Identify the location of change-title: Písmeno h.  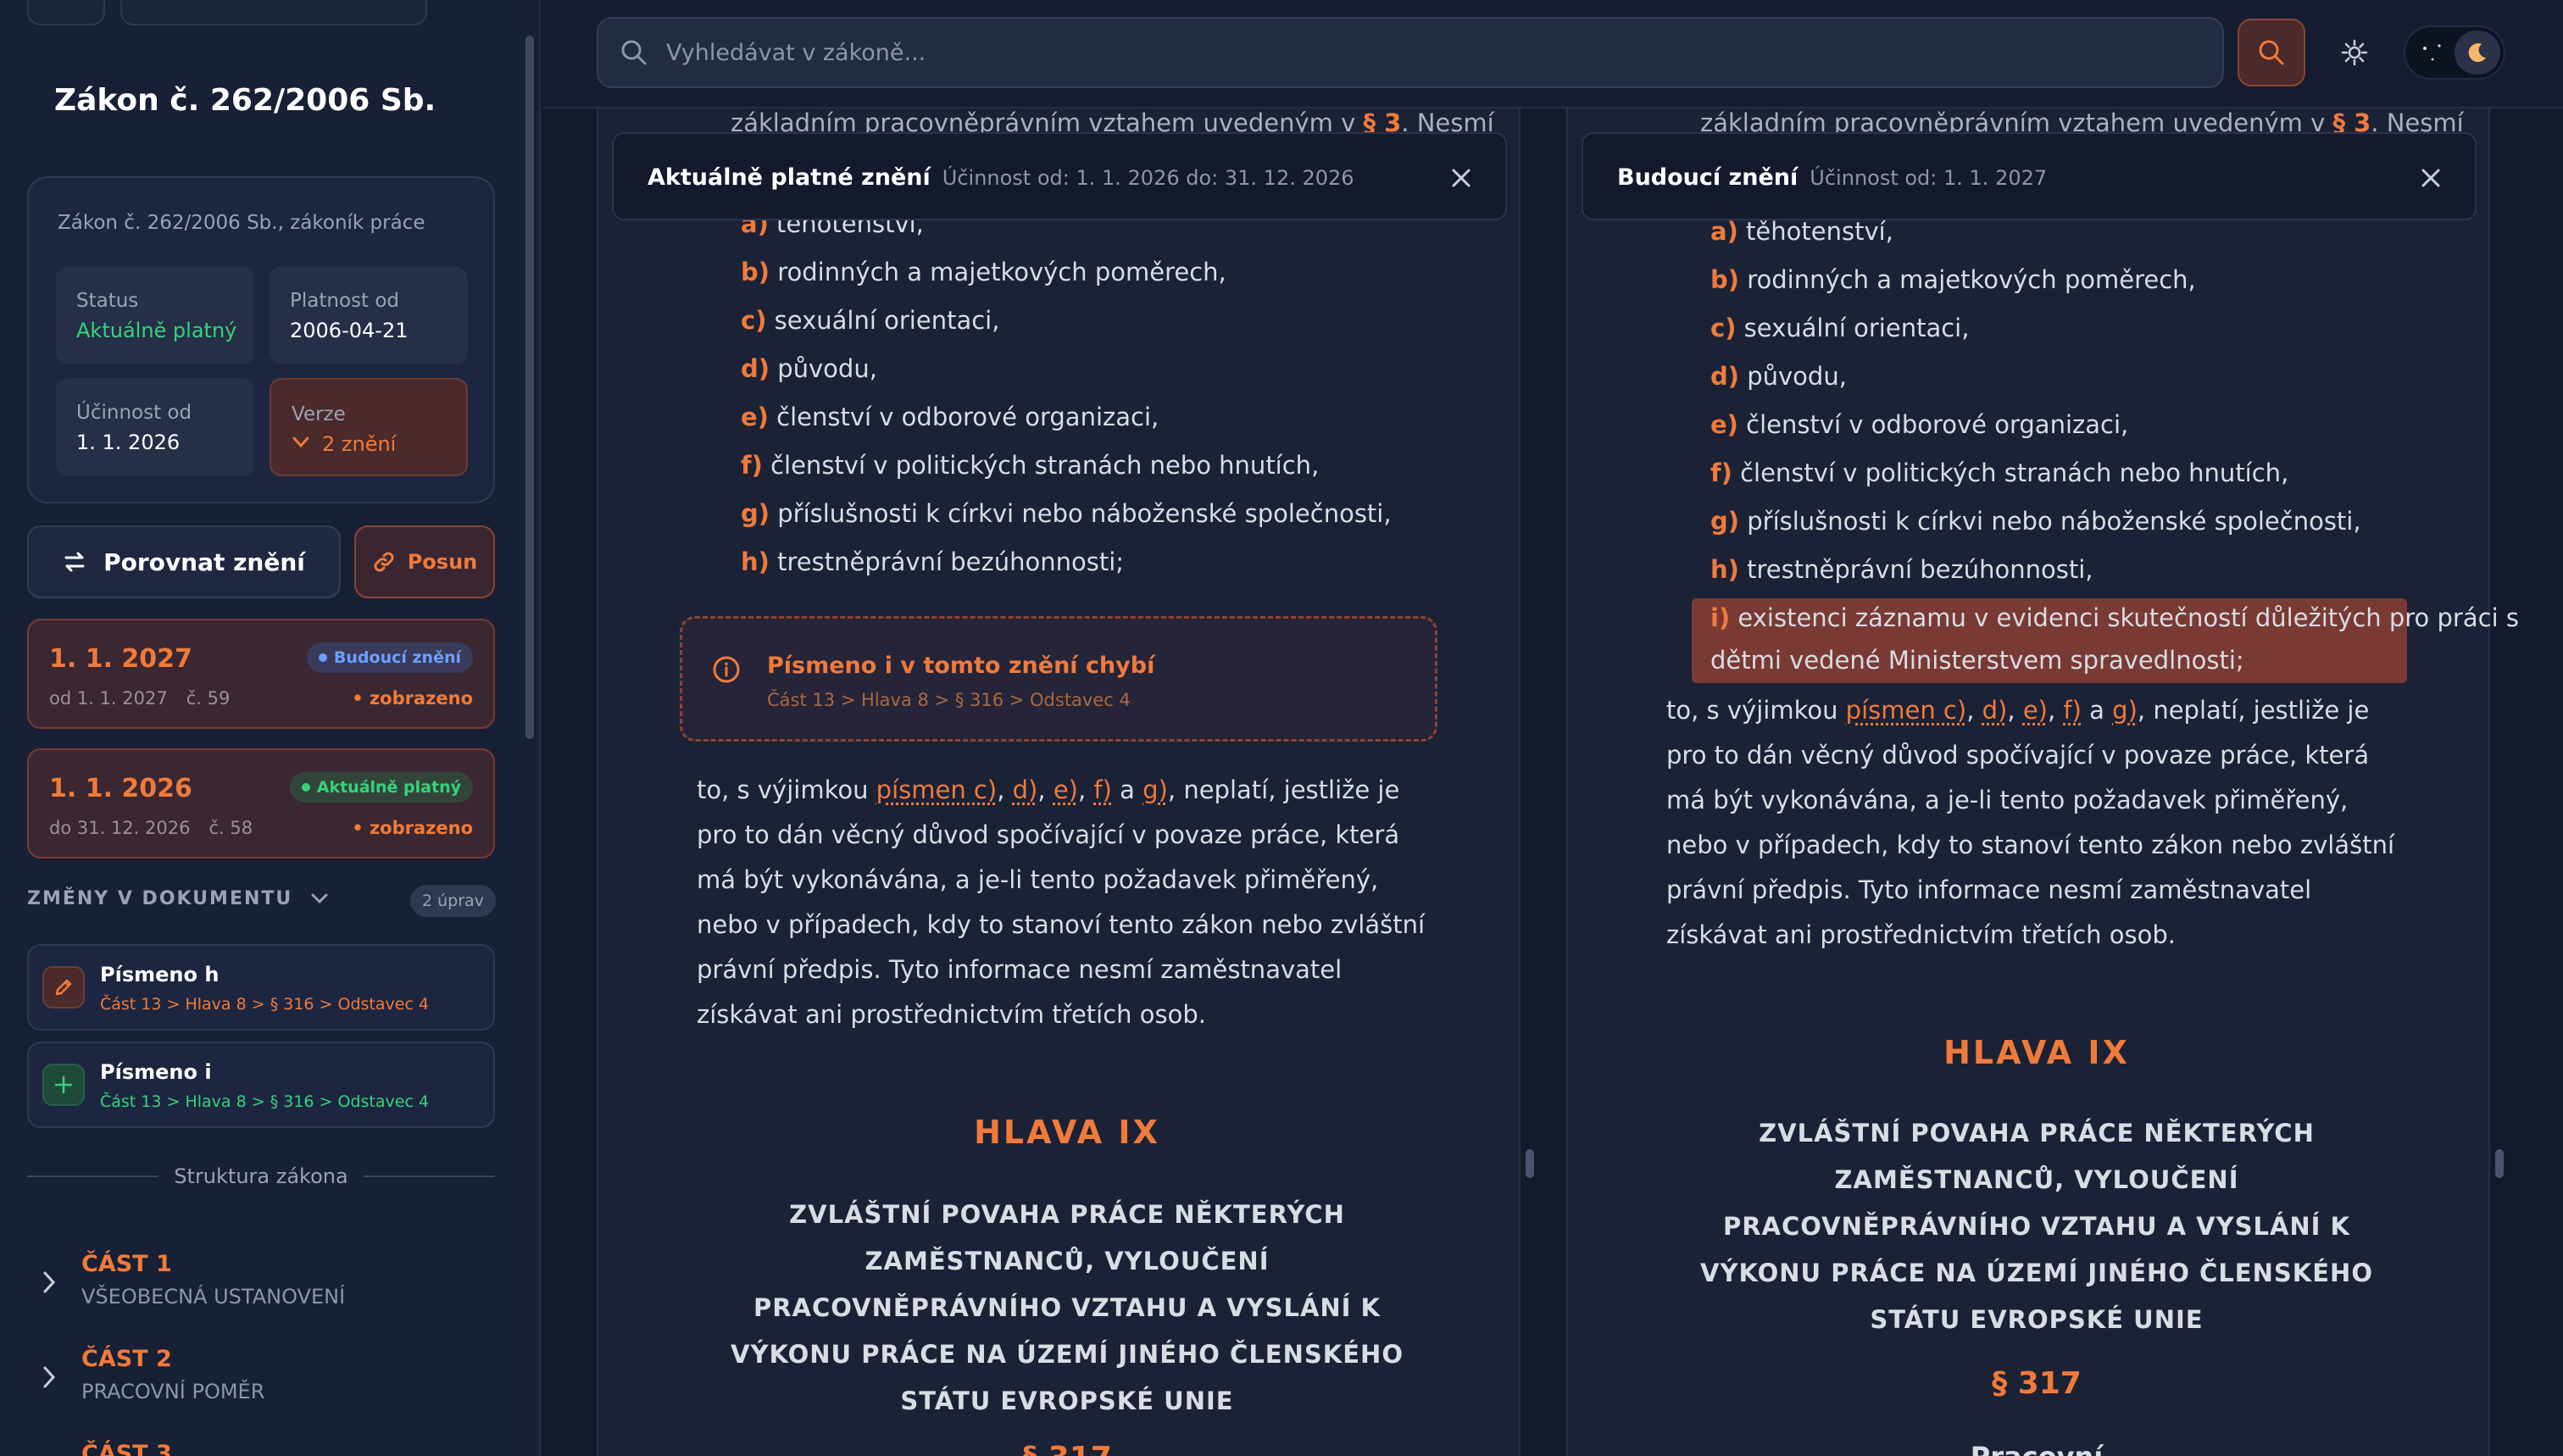
(160, 975).